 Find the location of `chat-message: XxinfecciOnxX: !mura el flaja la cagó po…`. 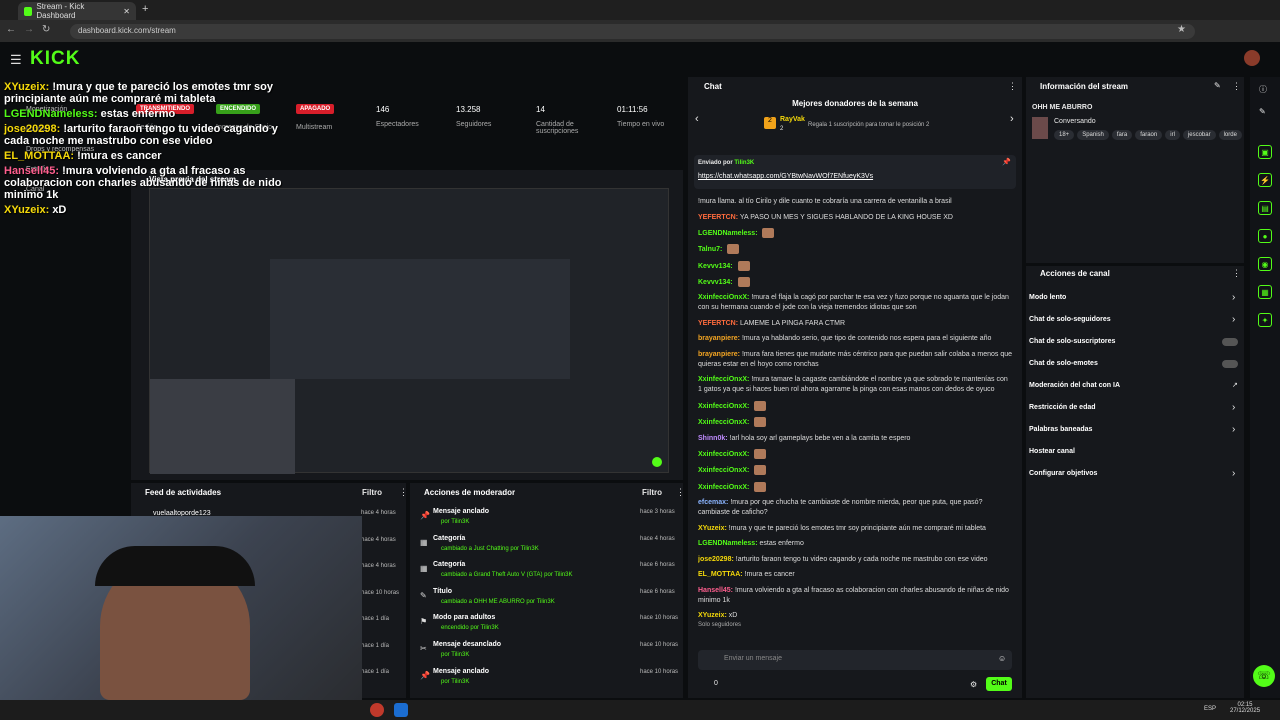

chat-message: XxinfecciOnxX: !mura el flaja la cagó po… is located at coordinates (855, 303).